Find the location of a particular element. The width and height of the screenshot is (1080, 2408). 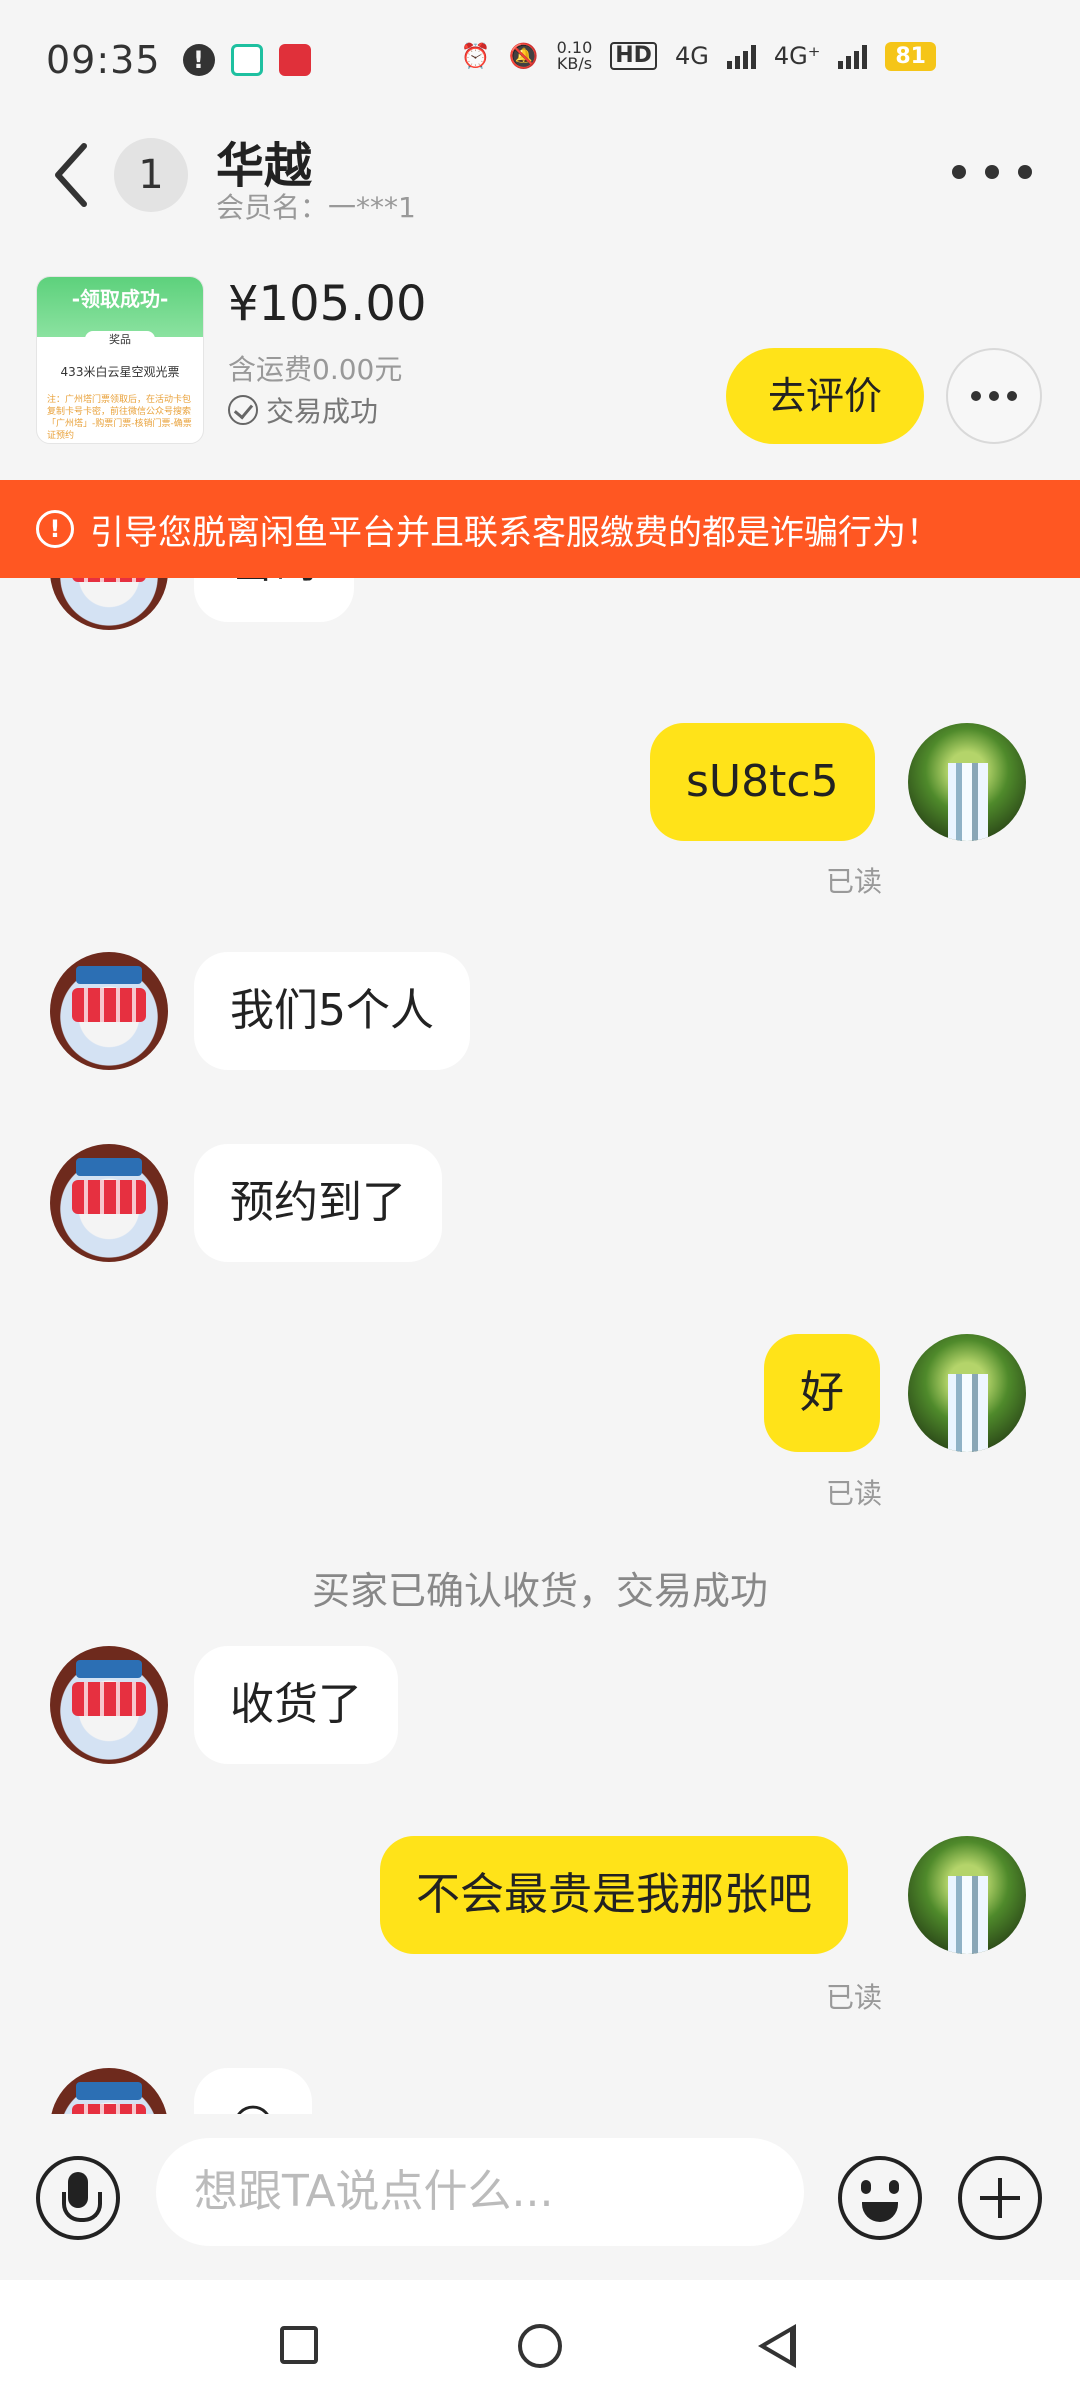

thumb-text: 433米白云星空观光票 is located at coordinates (120, 372).